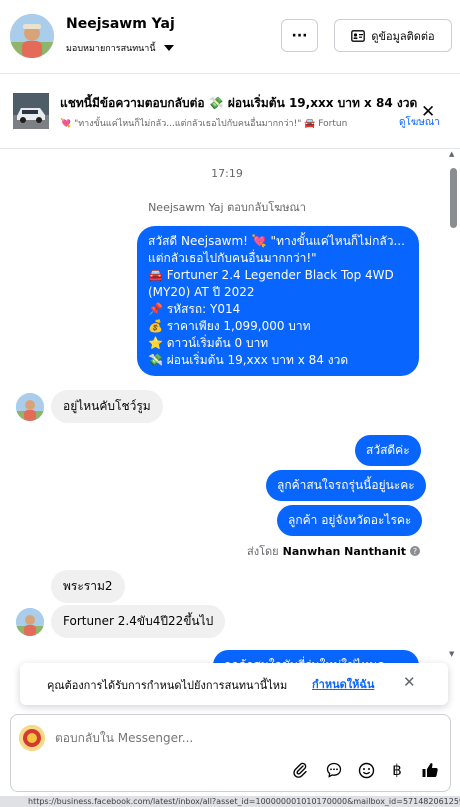 This screenshot has width=460, height=807. I want to click on ad-reply-line: 🚘 Fortuner 2.4 Legender Black Top 4WD, so click(271, 275).